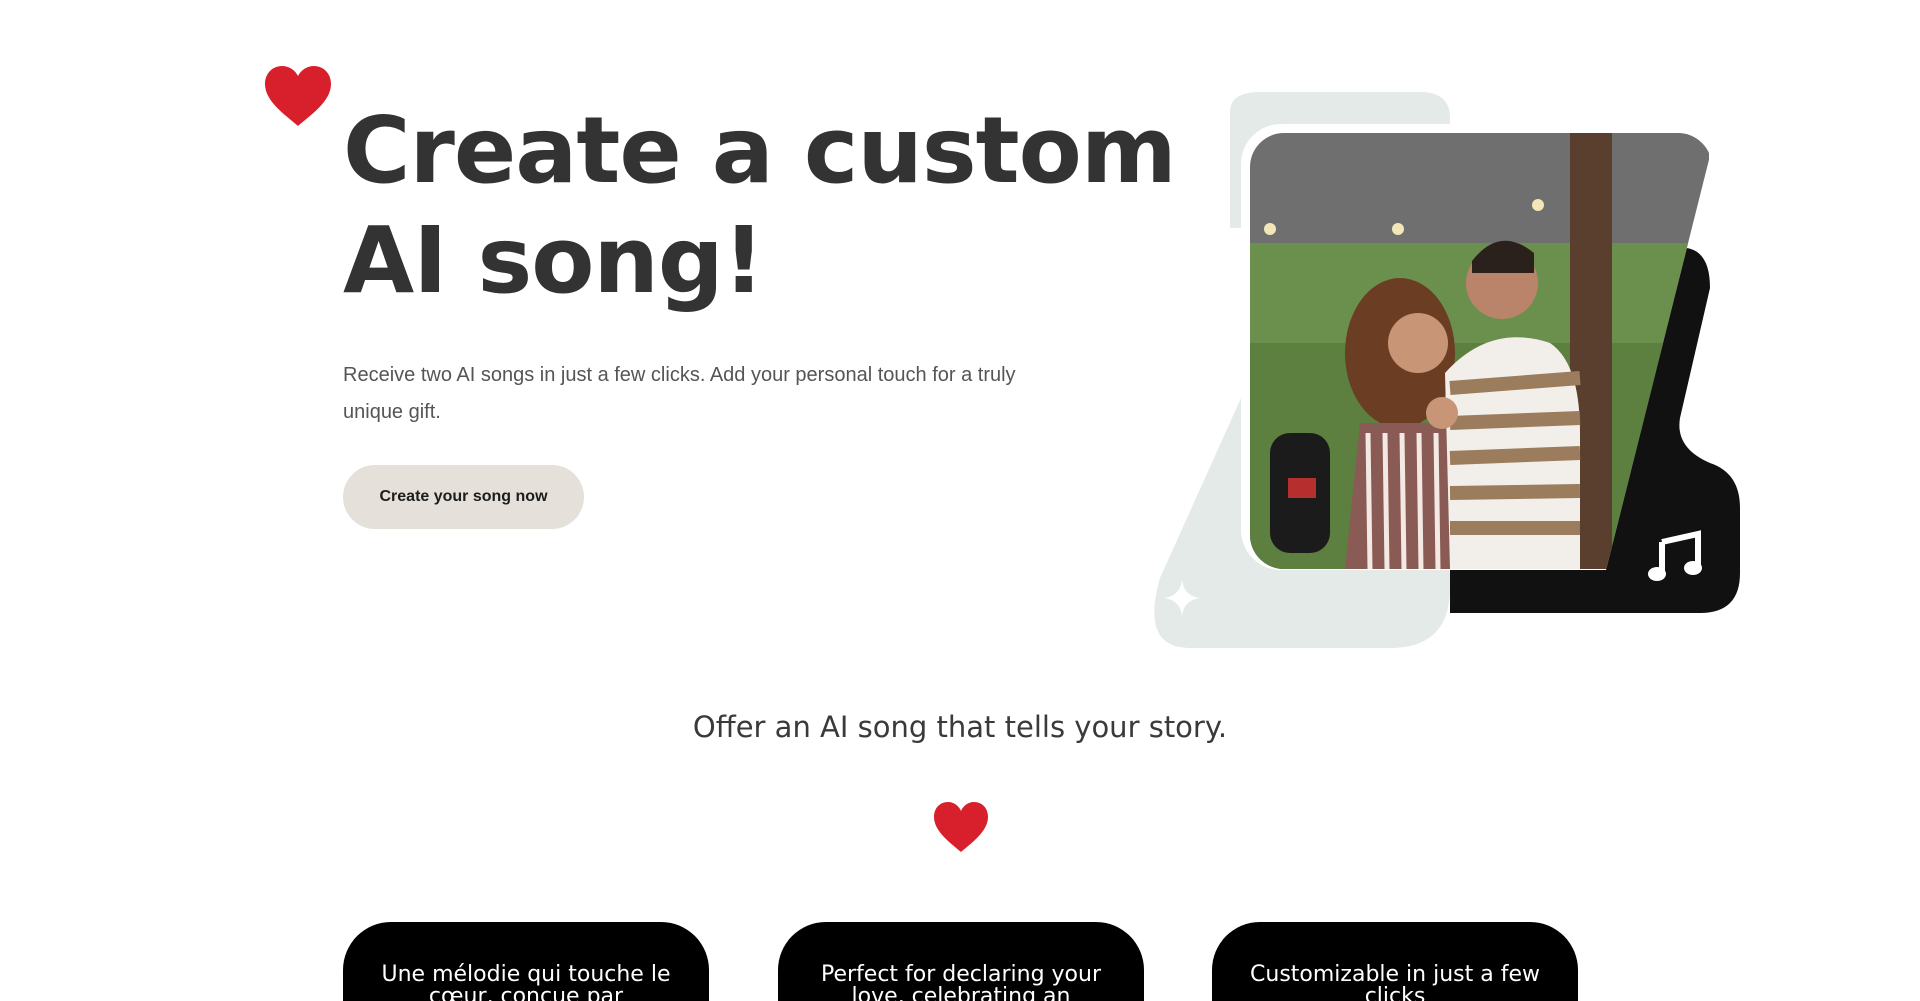 The width and height of the screenshot is (1920, 1001). Describe the element at coordinates (1395, 981) in the screenshot. I see `feature-card-text: Customizable in just a few clicks` at that location.